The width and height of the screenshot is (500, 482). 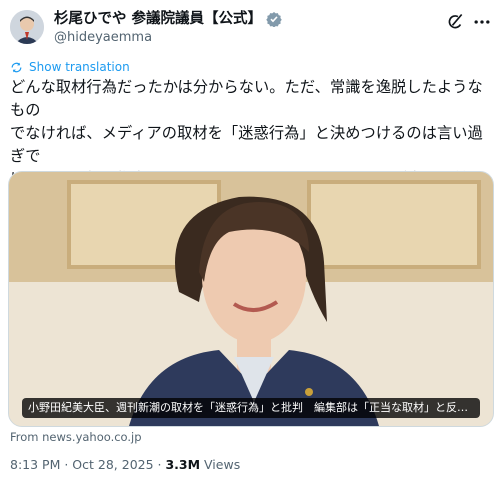 What do you see at coordinates (455, 22) in the screenshot?
I see `grok-icon` at bounding box center [455, 22].